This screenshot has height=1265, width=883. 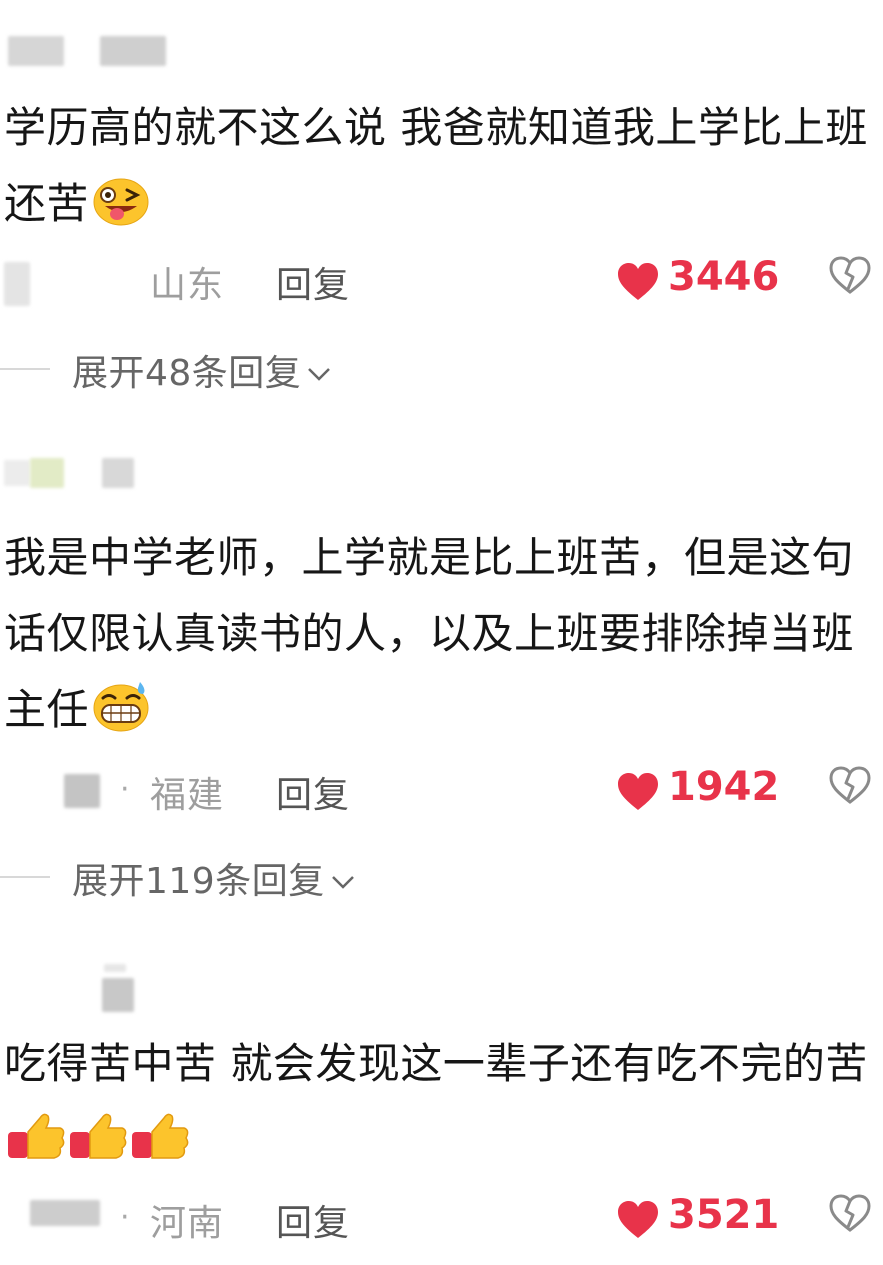 I want to click on location-label: 福建, so click(x=187, y=795).